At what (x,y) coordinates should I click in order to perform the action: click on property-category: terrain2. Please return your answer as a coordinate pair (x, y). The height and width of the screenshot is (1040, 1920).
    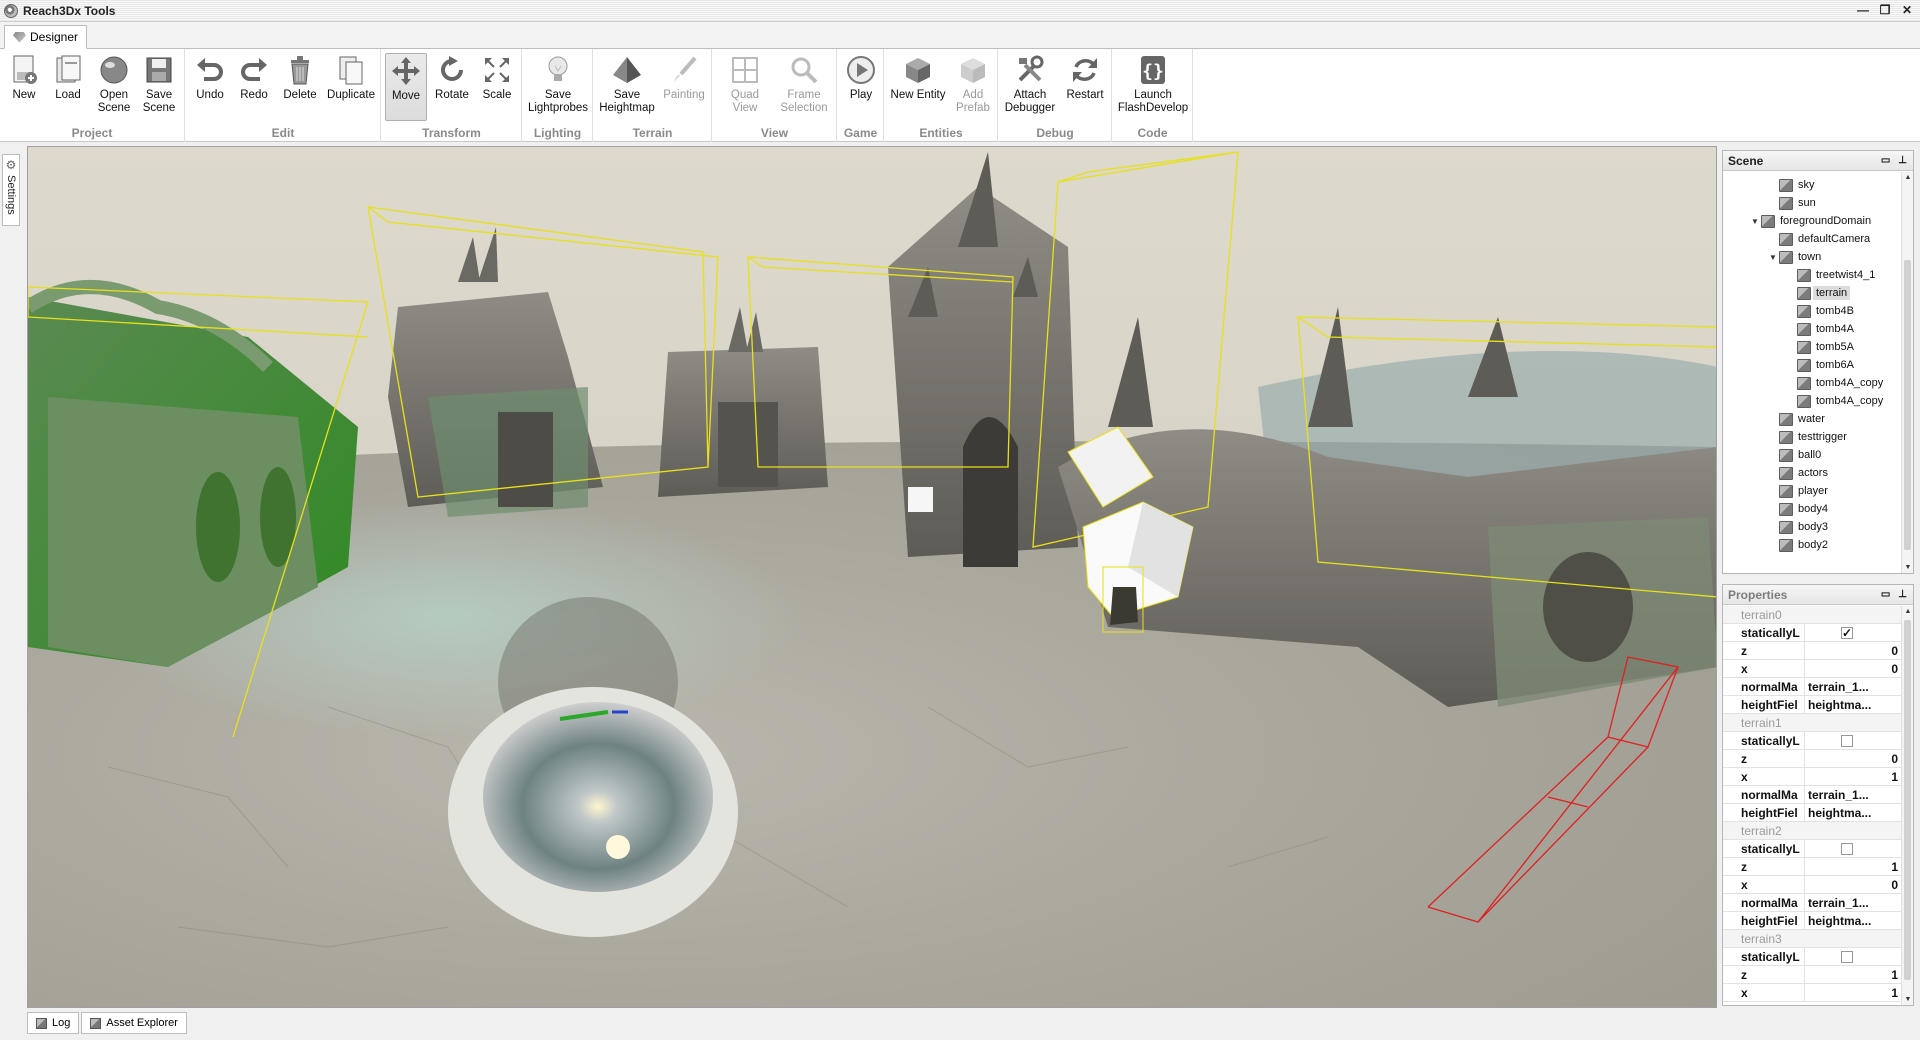
    Looking at the image, I should click on (1812, 831).